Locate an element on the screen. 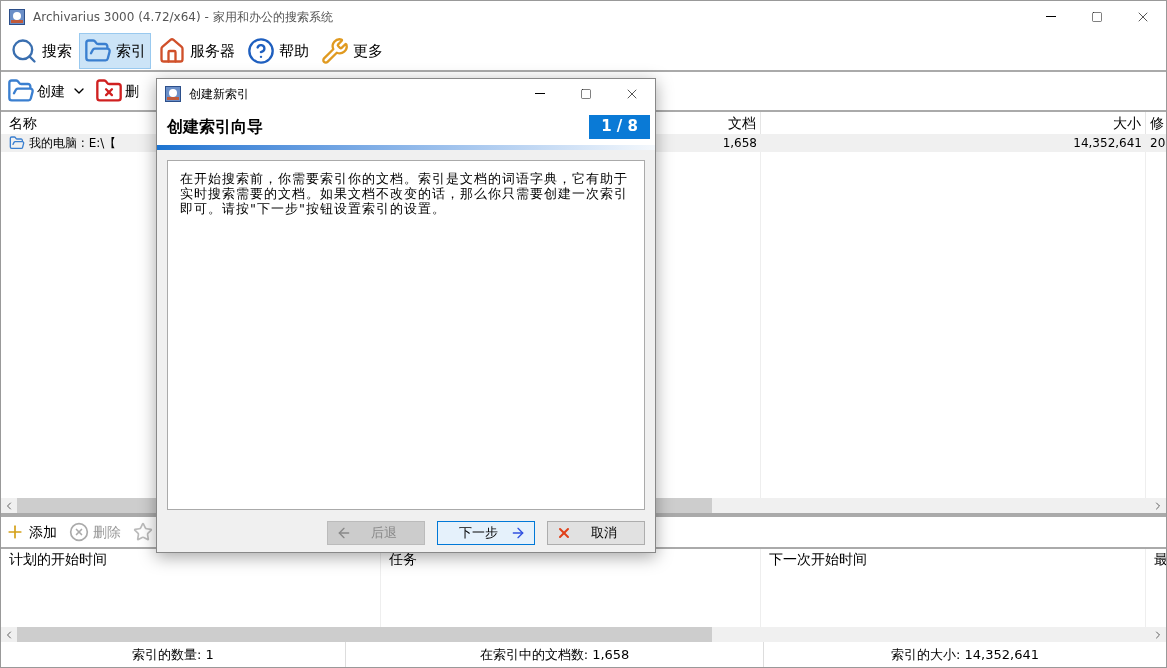 The width and height of the screenshot is (1167, 668). table-cell-text: 我的电脑 : E:\【 is located at coordinates (73, 143).